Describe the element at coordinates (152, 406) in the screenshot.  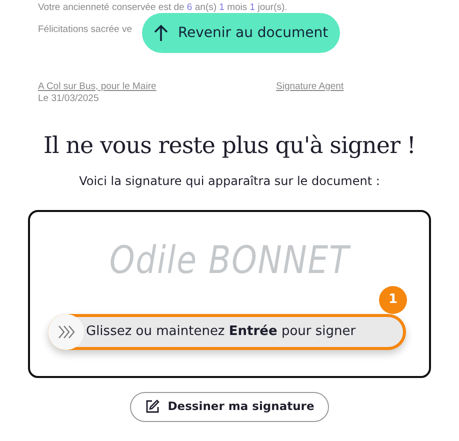
I see `pencil-edit-icon` at that location.